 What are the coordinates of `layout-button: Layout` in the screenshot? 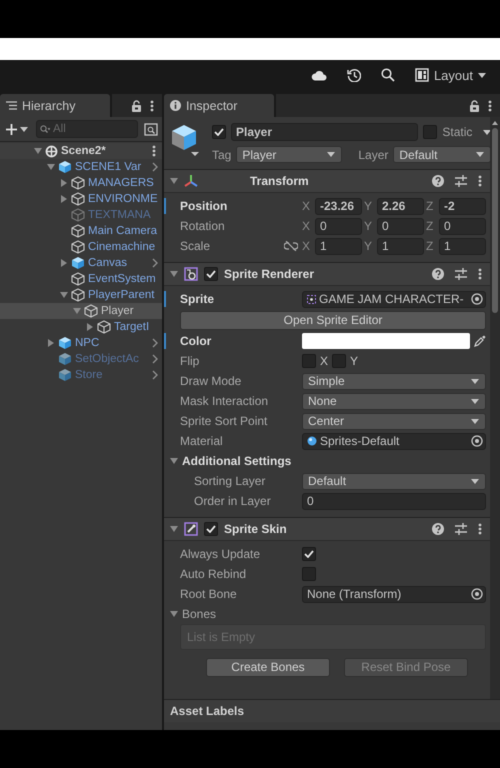 It's located at (450, 75).